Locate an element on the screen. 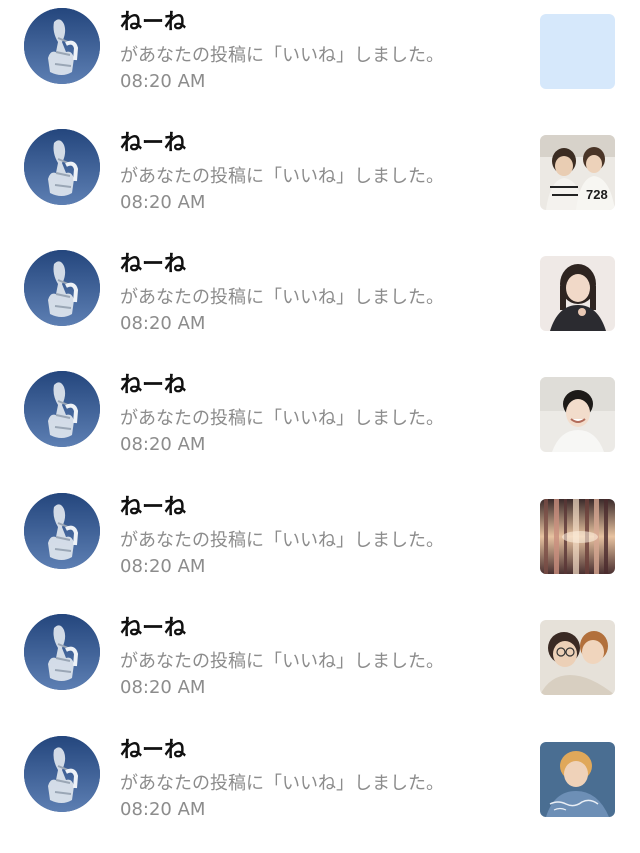 The width and height of the screenshot is (640, 853). notification-row: ねーね があなたの投稿に「いいね」しました。 08:20 AM 728 is located at coordinates (320, 175).